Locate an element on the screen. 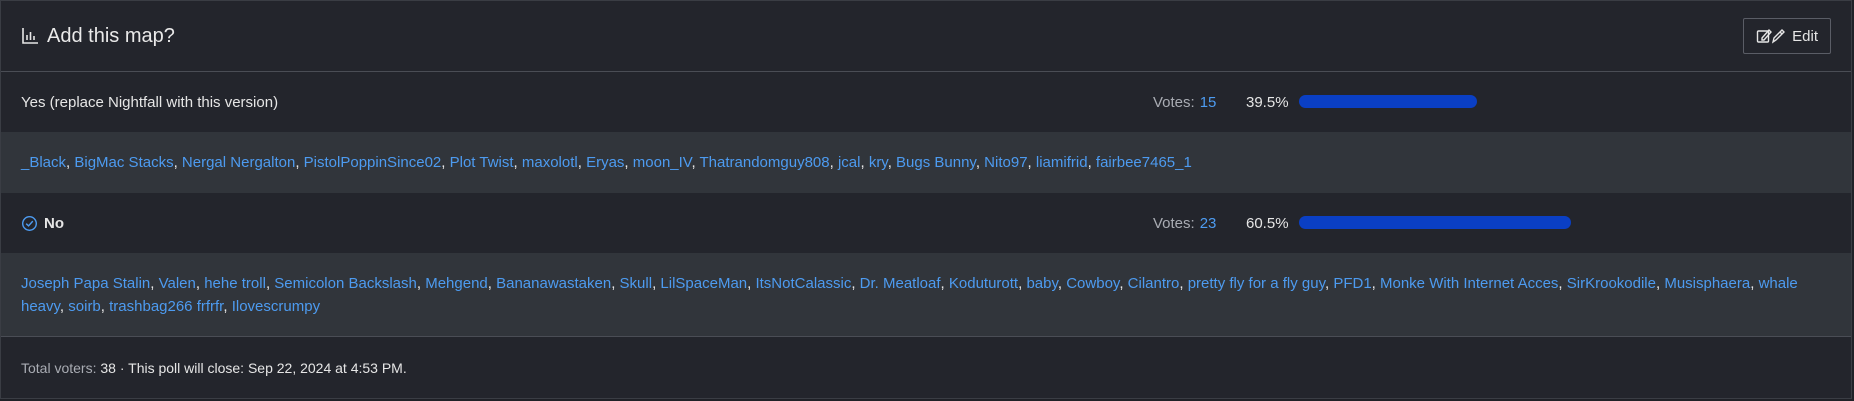 The height and width of the screenshot is (401, 1854). option-label: No is located at coordinates (54, 223).